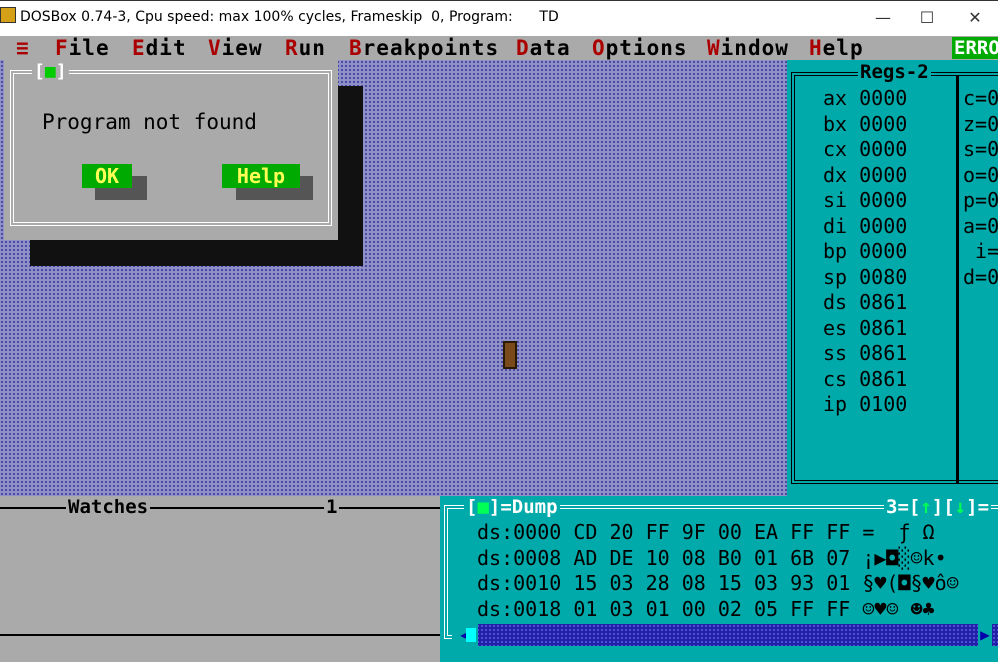  Describe the element at coordinates (519, 532) in the screenshot. I see `dump-address: ds:0000` at that location.